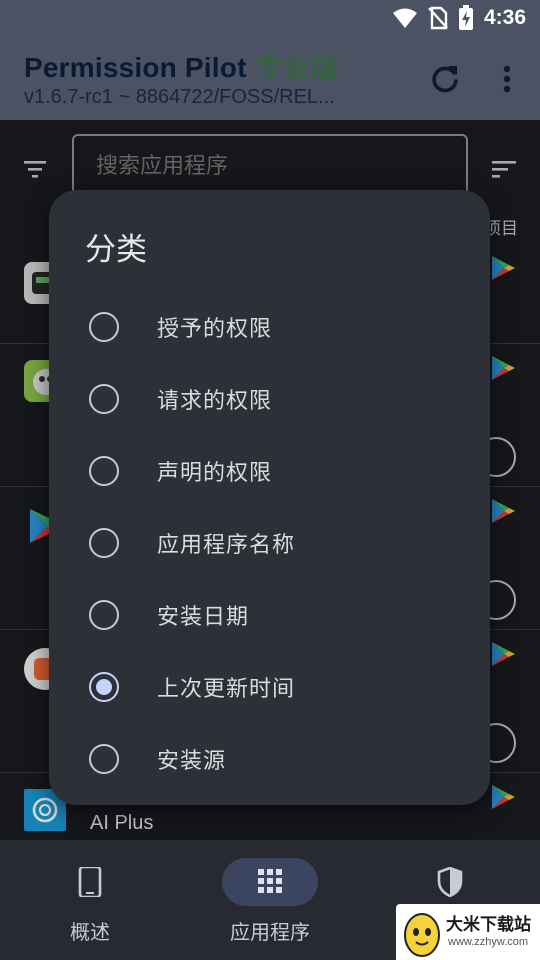  I want to click on status-bar: 4:36, so click(270, 18).